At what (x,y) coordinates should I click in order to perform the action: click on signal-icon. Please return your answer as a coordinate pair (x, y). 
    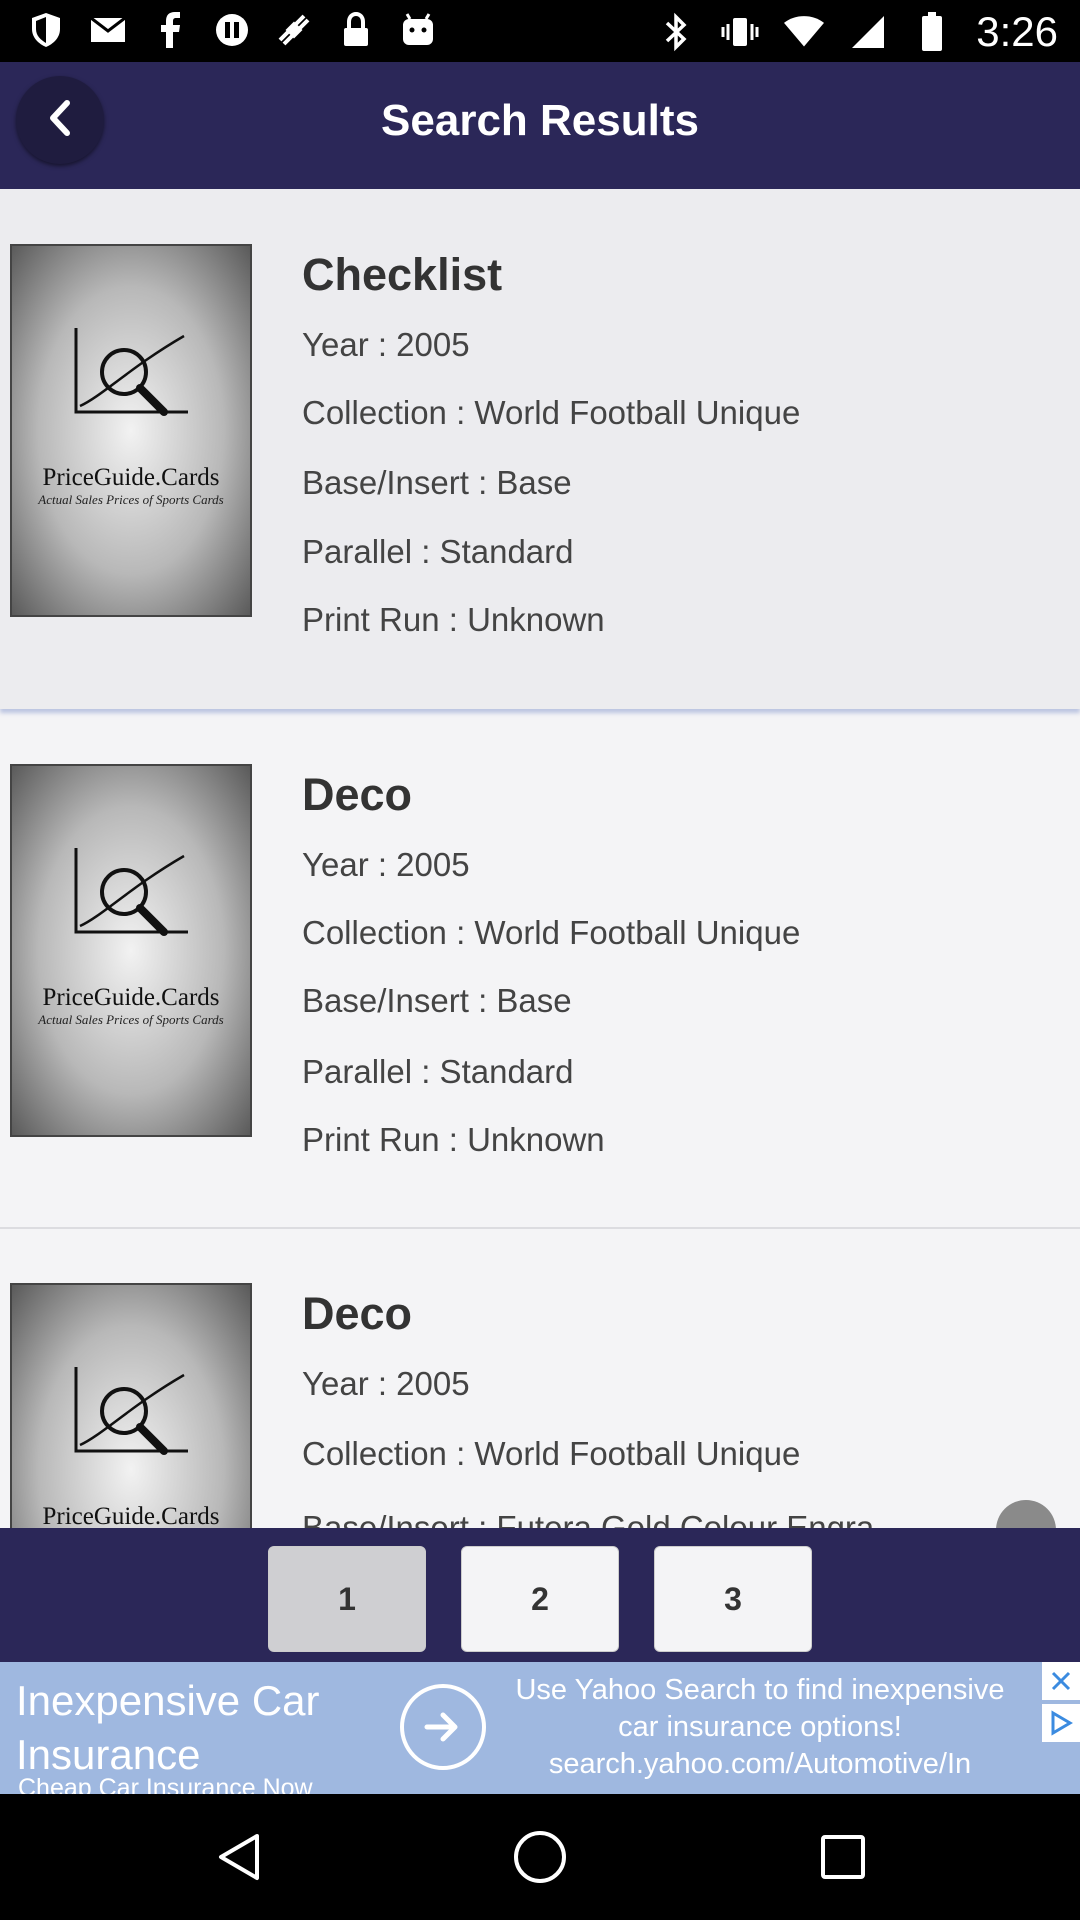
    Looking at the image, I should click on (868, 32).